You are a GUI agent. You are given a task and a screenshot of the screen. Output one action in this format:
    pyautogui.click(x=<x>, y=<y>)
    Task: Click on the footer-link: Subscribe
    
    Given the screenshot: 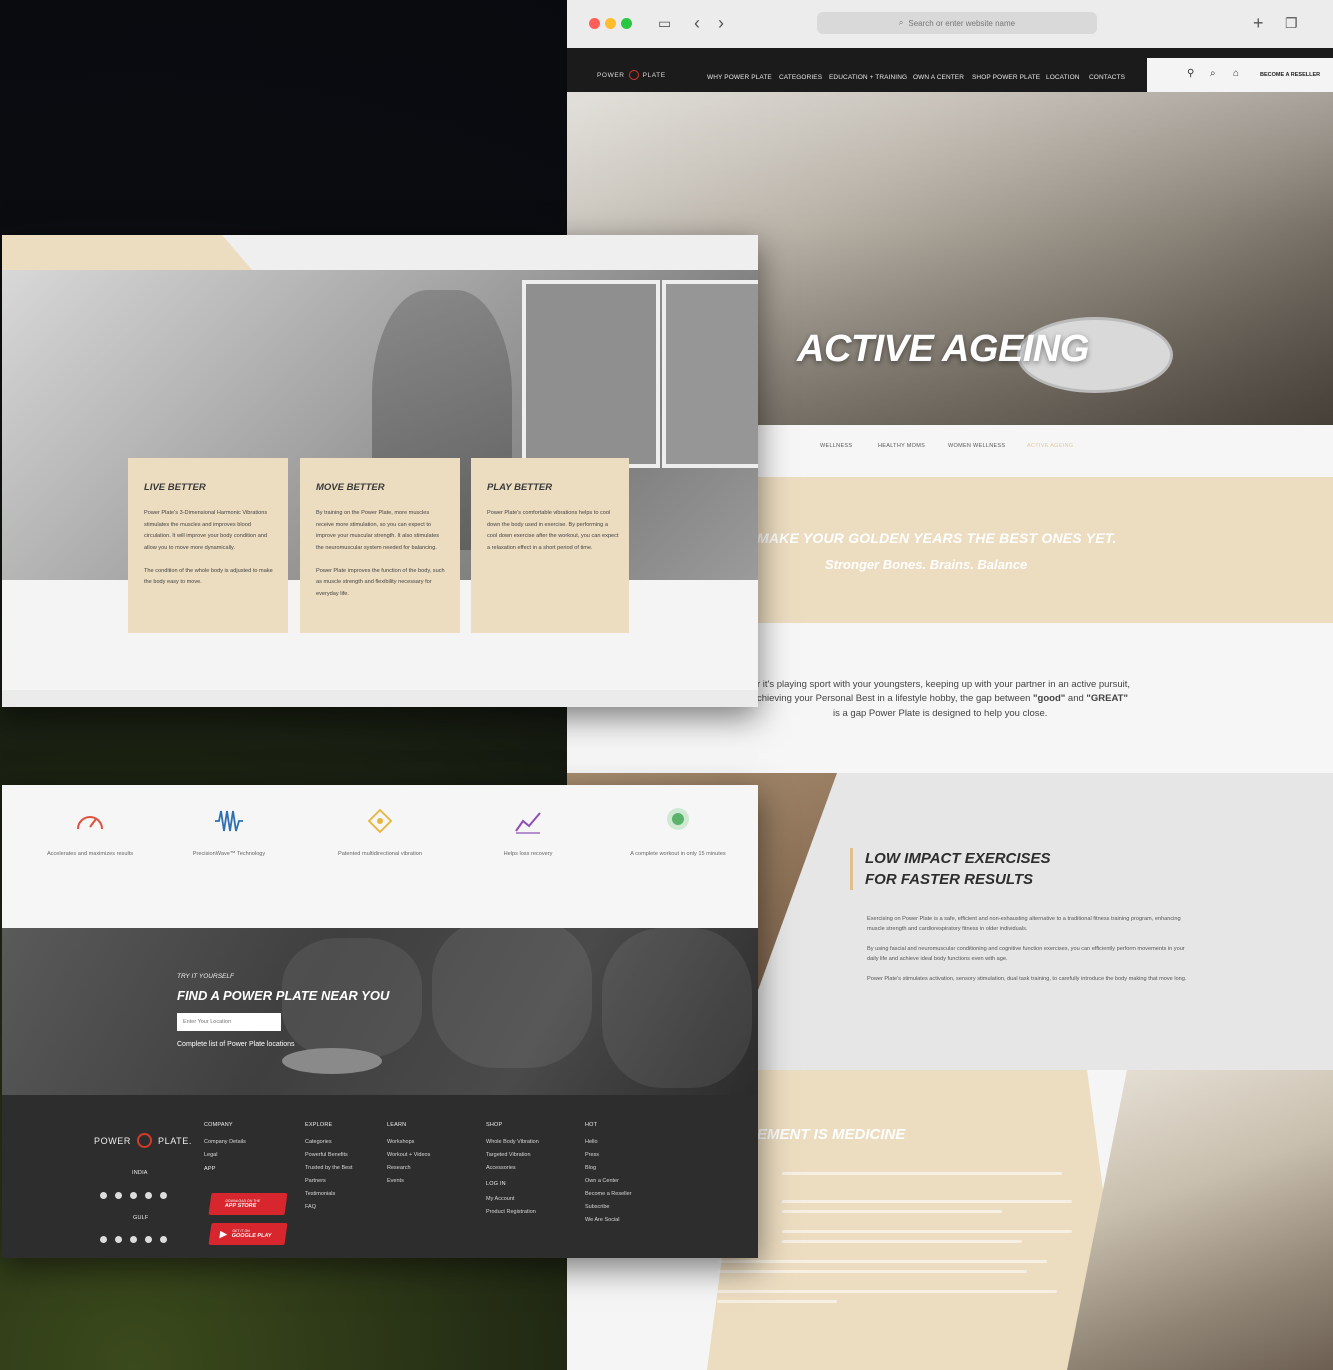 What is the action you would take?
    pyautogui.click(x=608, y=1207)
    